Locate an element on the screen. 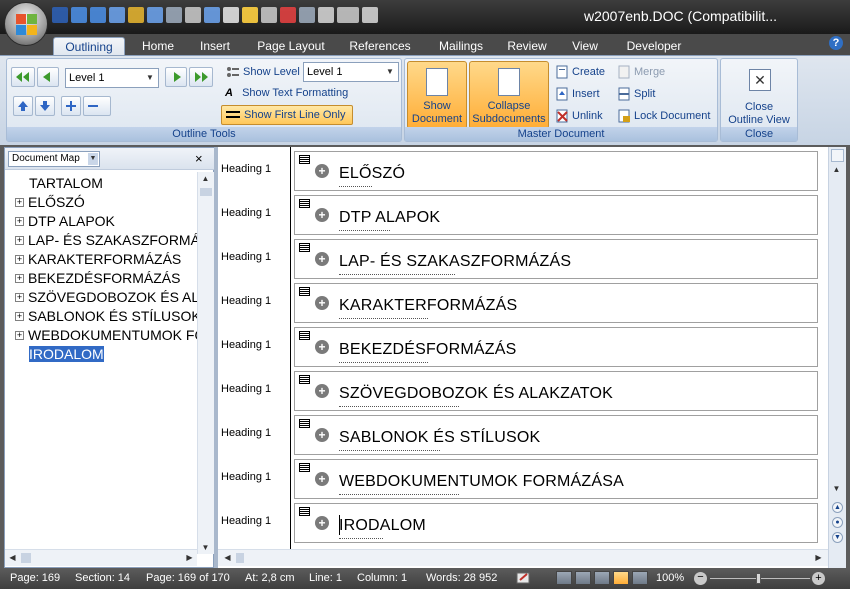 This screenshot has width=850, height=589. zoom-out-icon: − is located at coordinates (700, 578).